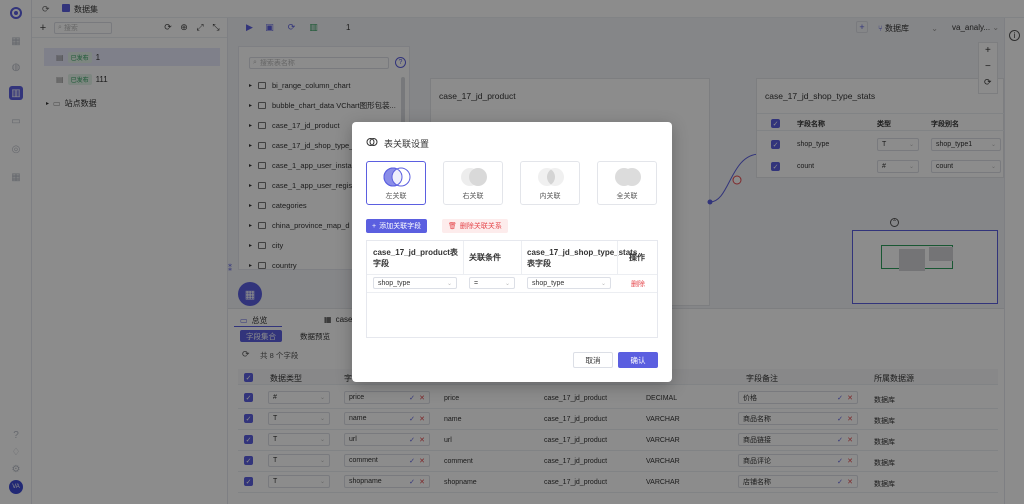 The height and width of the screenshot is (504, 1024). I want to click on confirm-button: 确认, so click(638, 360).